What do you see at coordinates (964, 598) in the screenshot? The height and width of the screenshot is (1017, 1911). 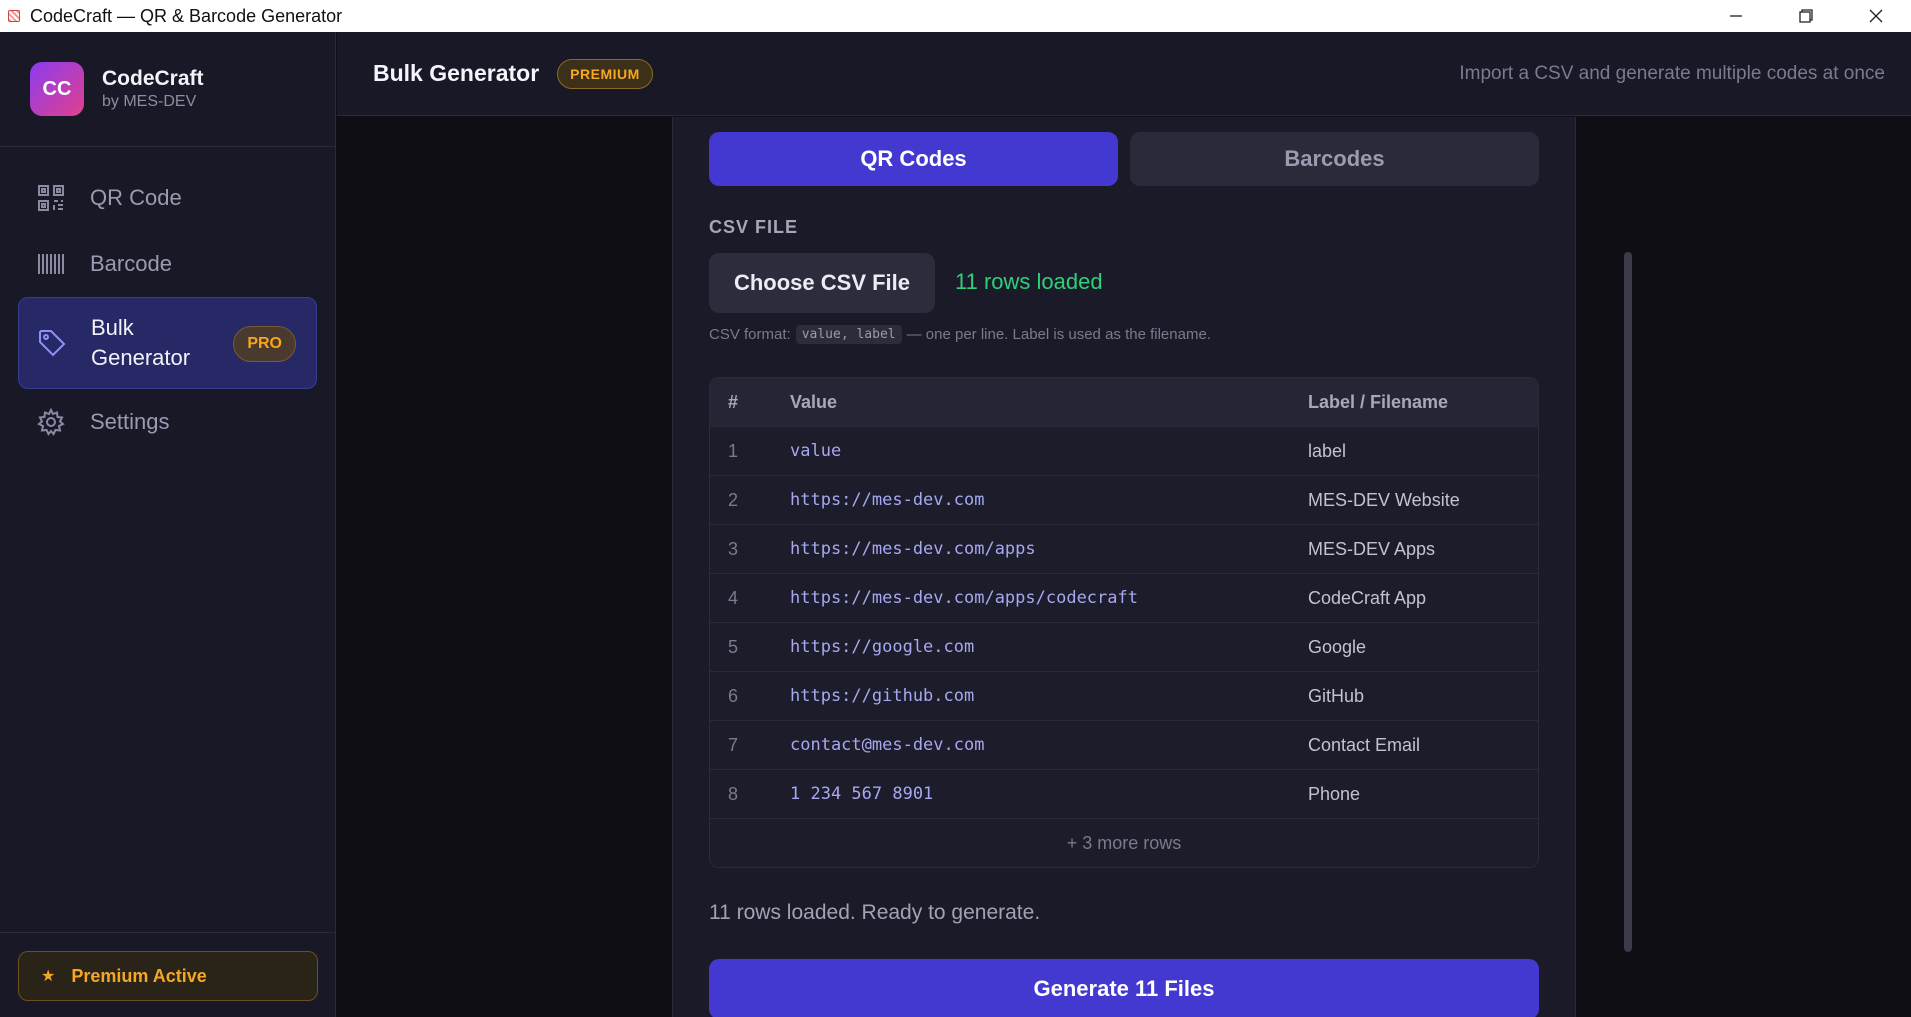 I see `row-value: https://mes-dev.com/apps/codecraft` at bounding box center [964, 598].